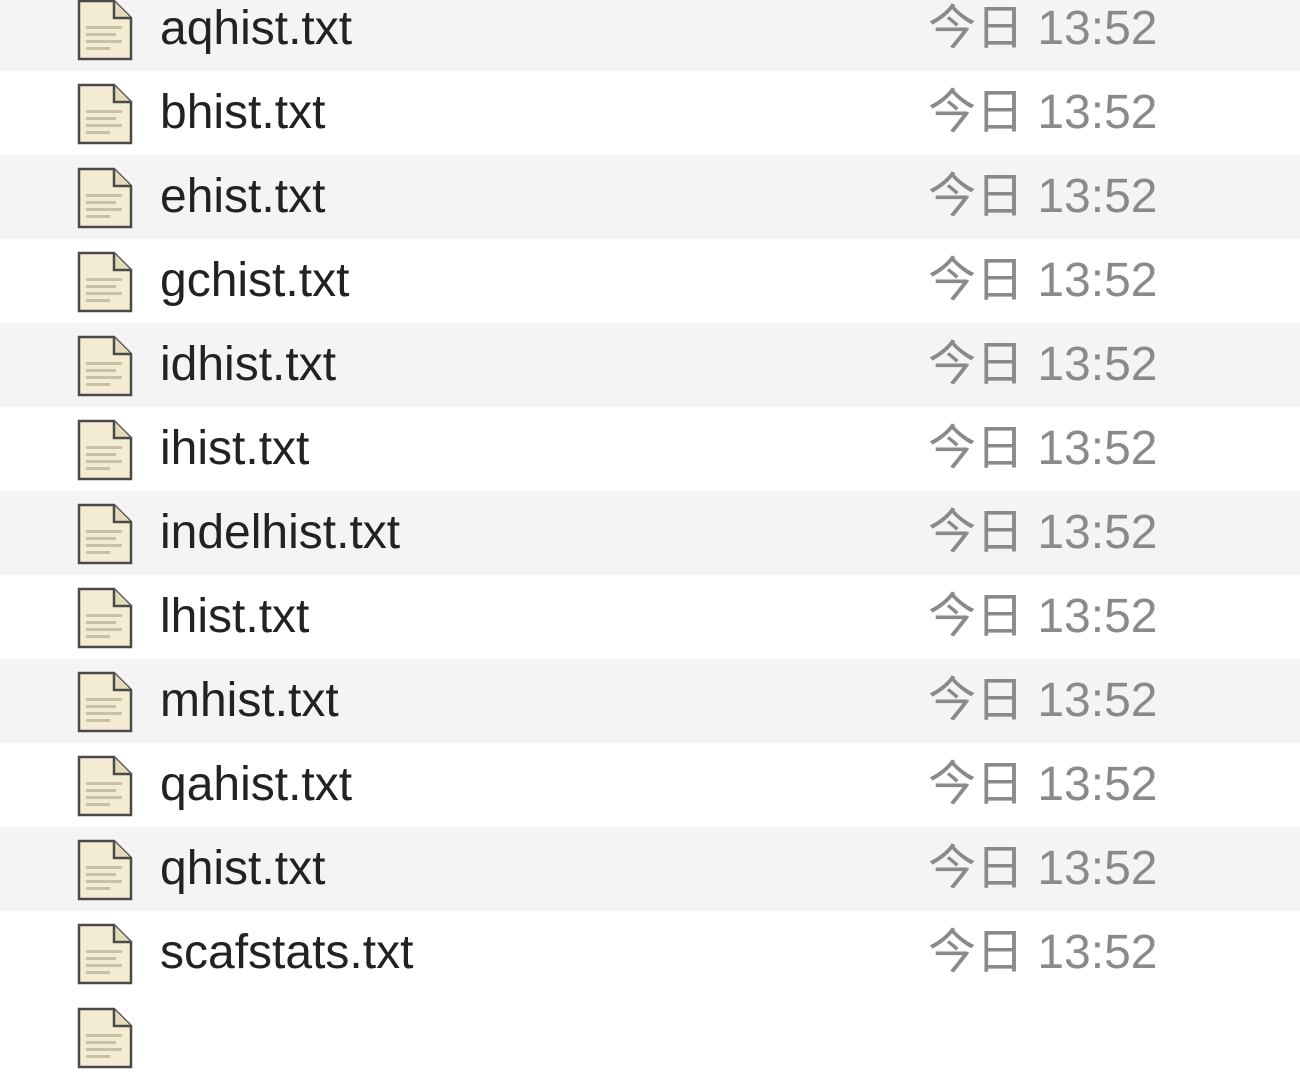 This screenshot has width=1300, height=1074. Describe the element at coordinates (650, 365) in the screenshot. I see `file-row: idhist.txt 今日 13:52` at that location.